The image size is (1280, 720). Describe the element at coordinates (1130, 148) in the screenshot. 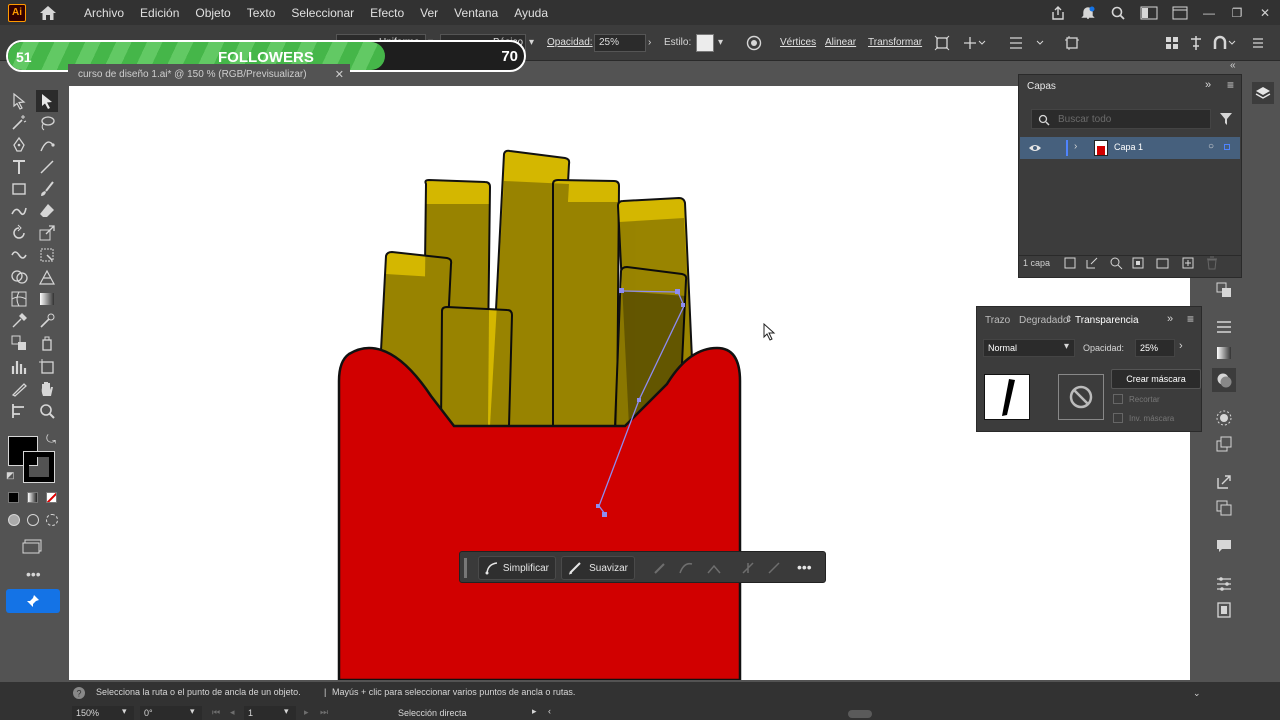

I see `layer-row: › Capa 1 ○` at that location.